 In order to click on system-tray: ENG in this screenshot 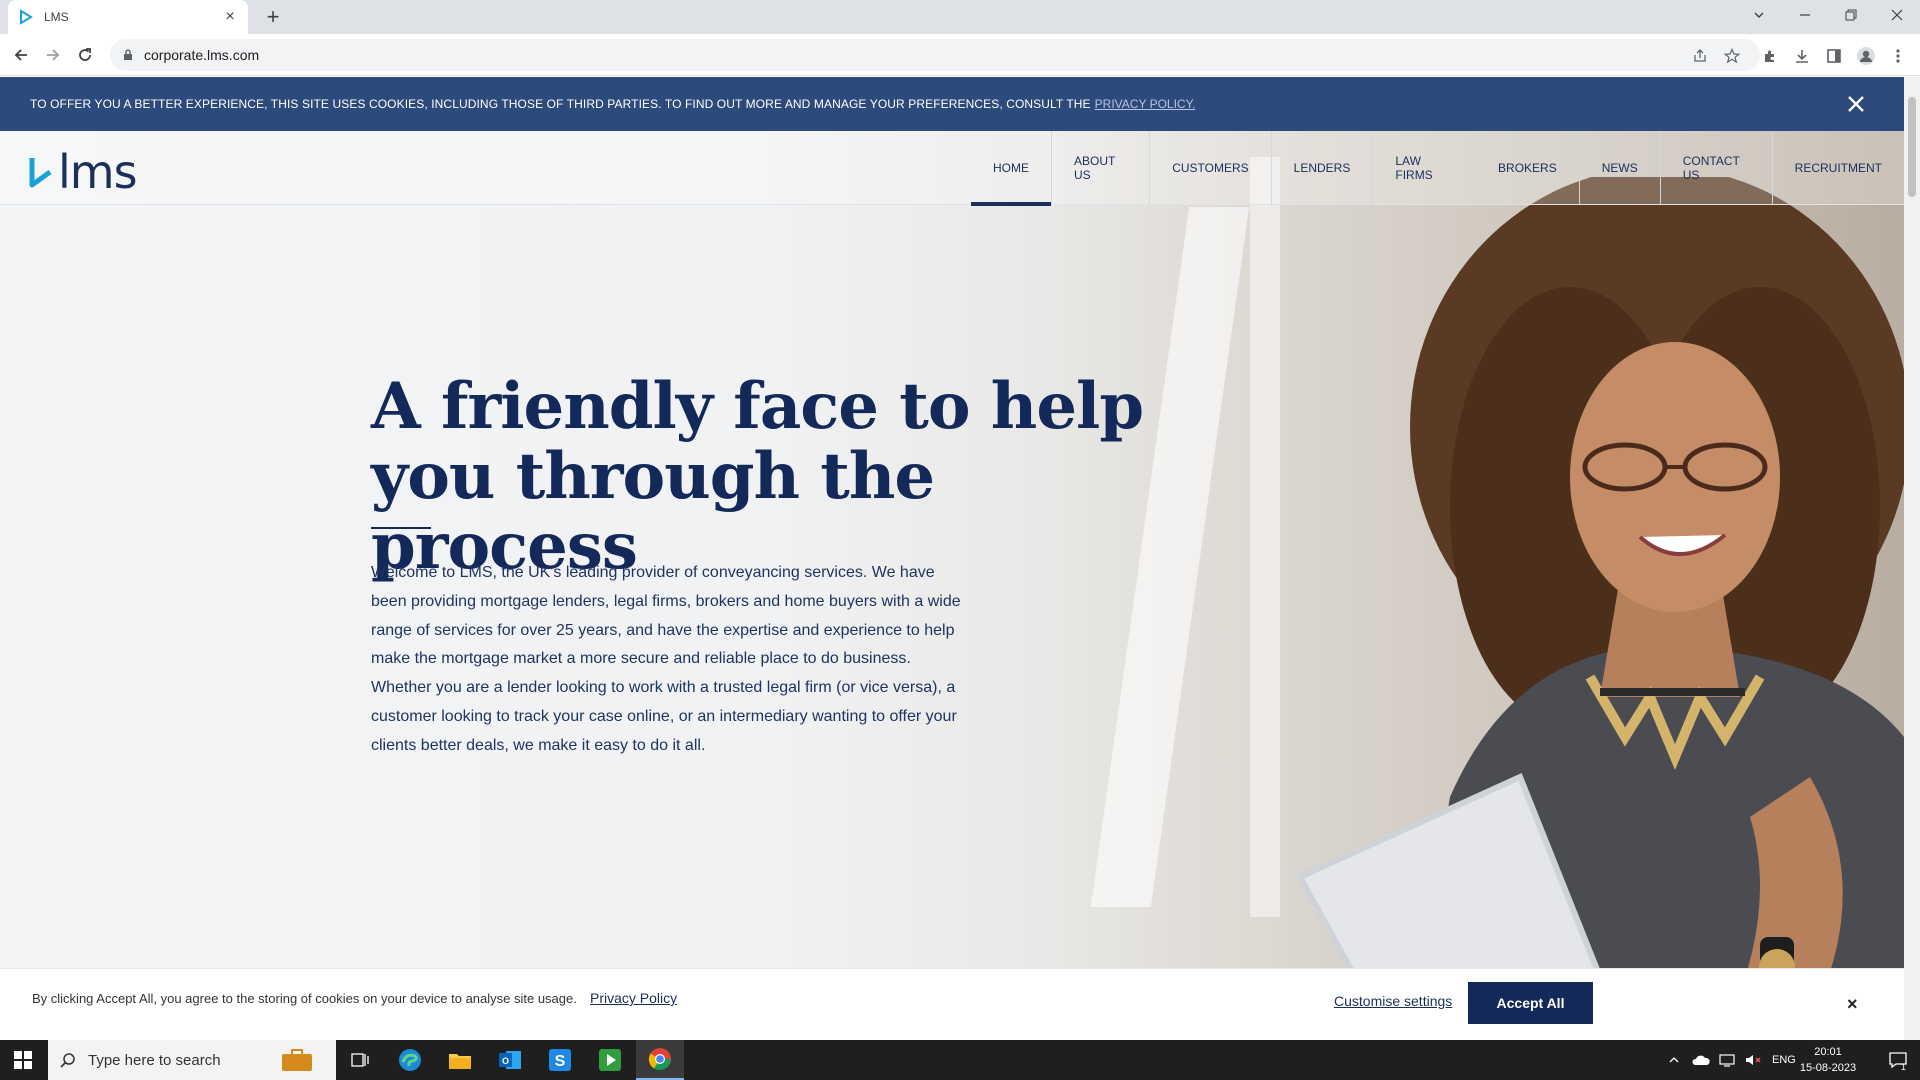, I will do `click(1732, 1060)`.